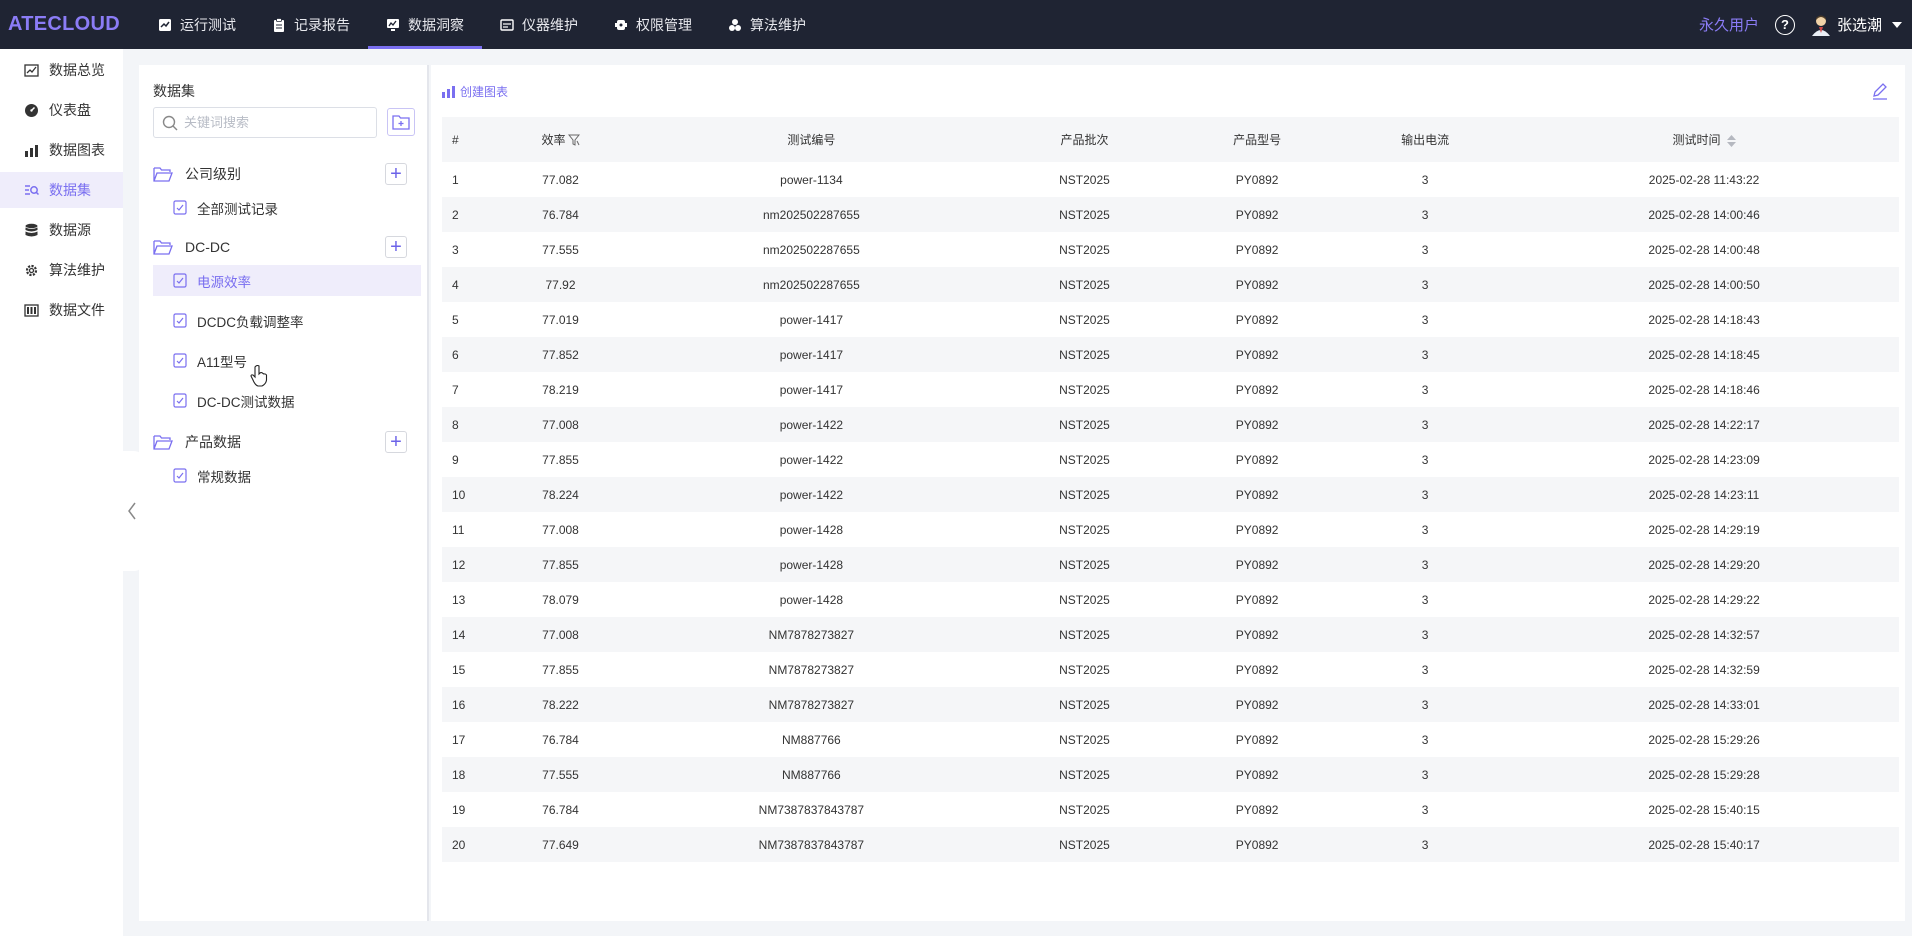  What do you see at coordinates (560, 739) in the screenshot?
I see `cell-efficiency: 76.784` at bounding box center [560, 739].